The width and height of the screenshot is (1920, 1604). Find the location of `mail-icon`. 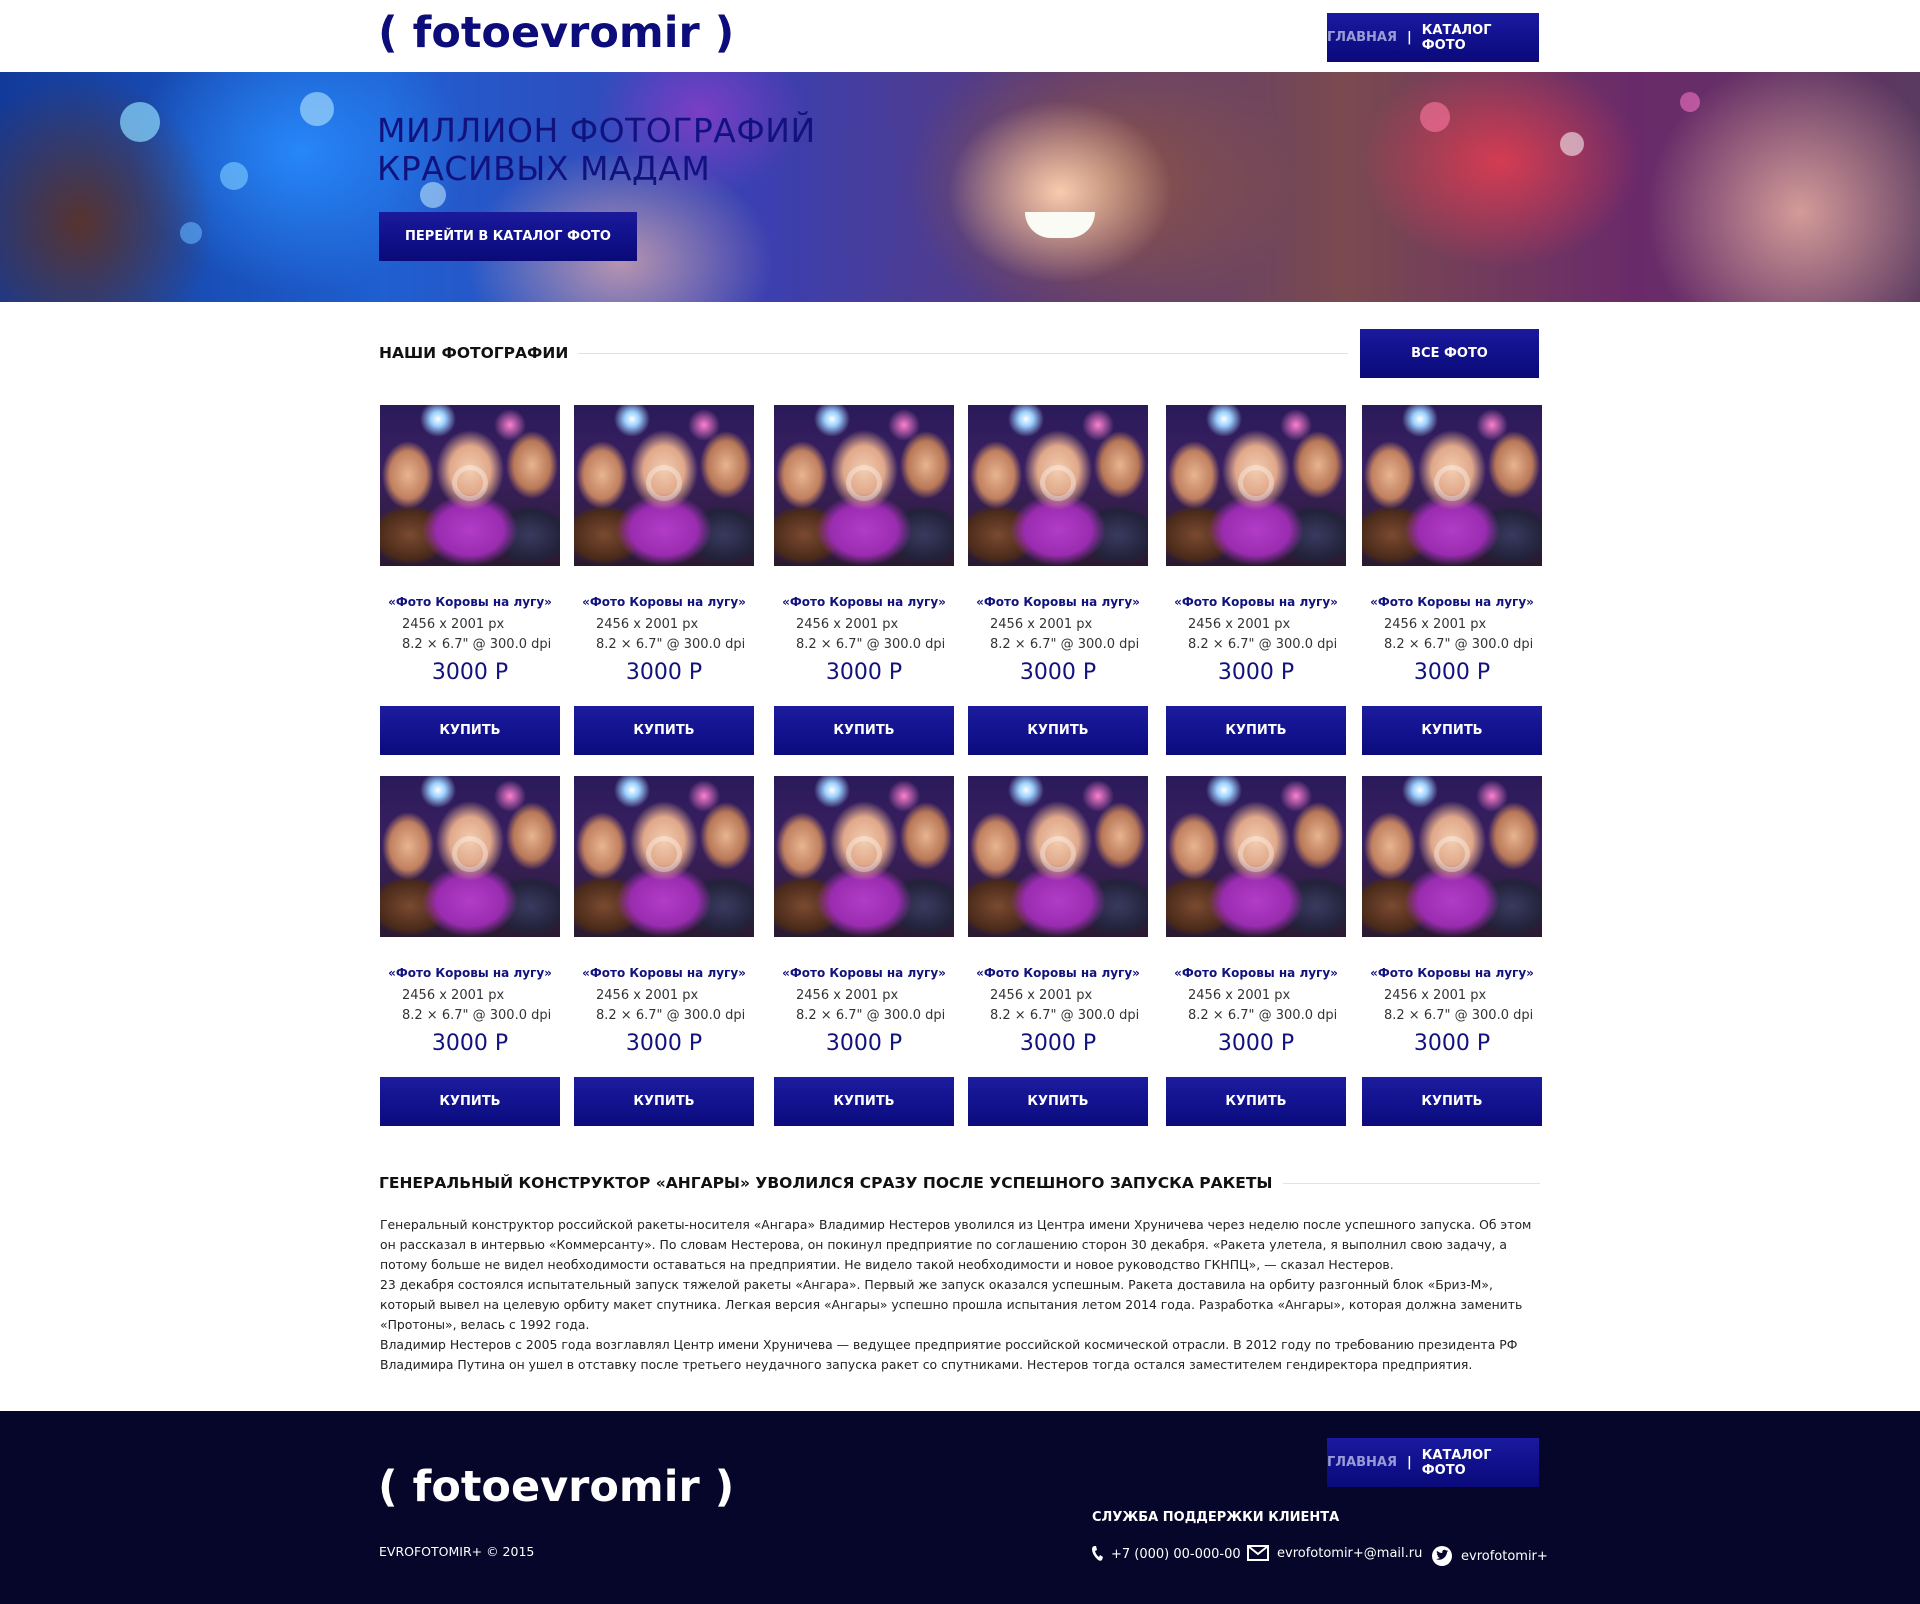

mail-icon is located at coordinates (1258, 1553).